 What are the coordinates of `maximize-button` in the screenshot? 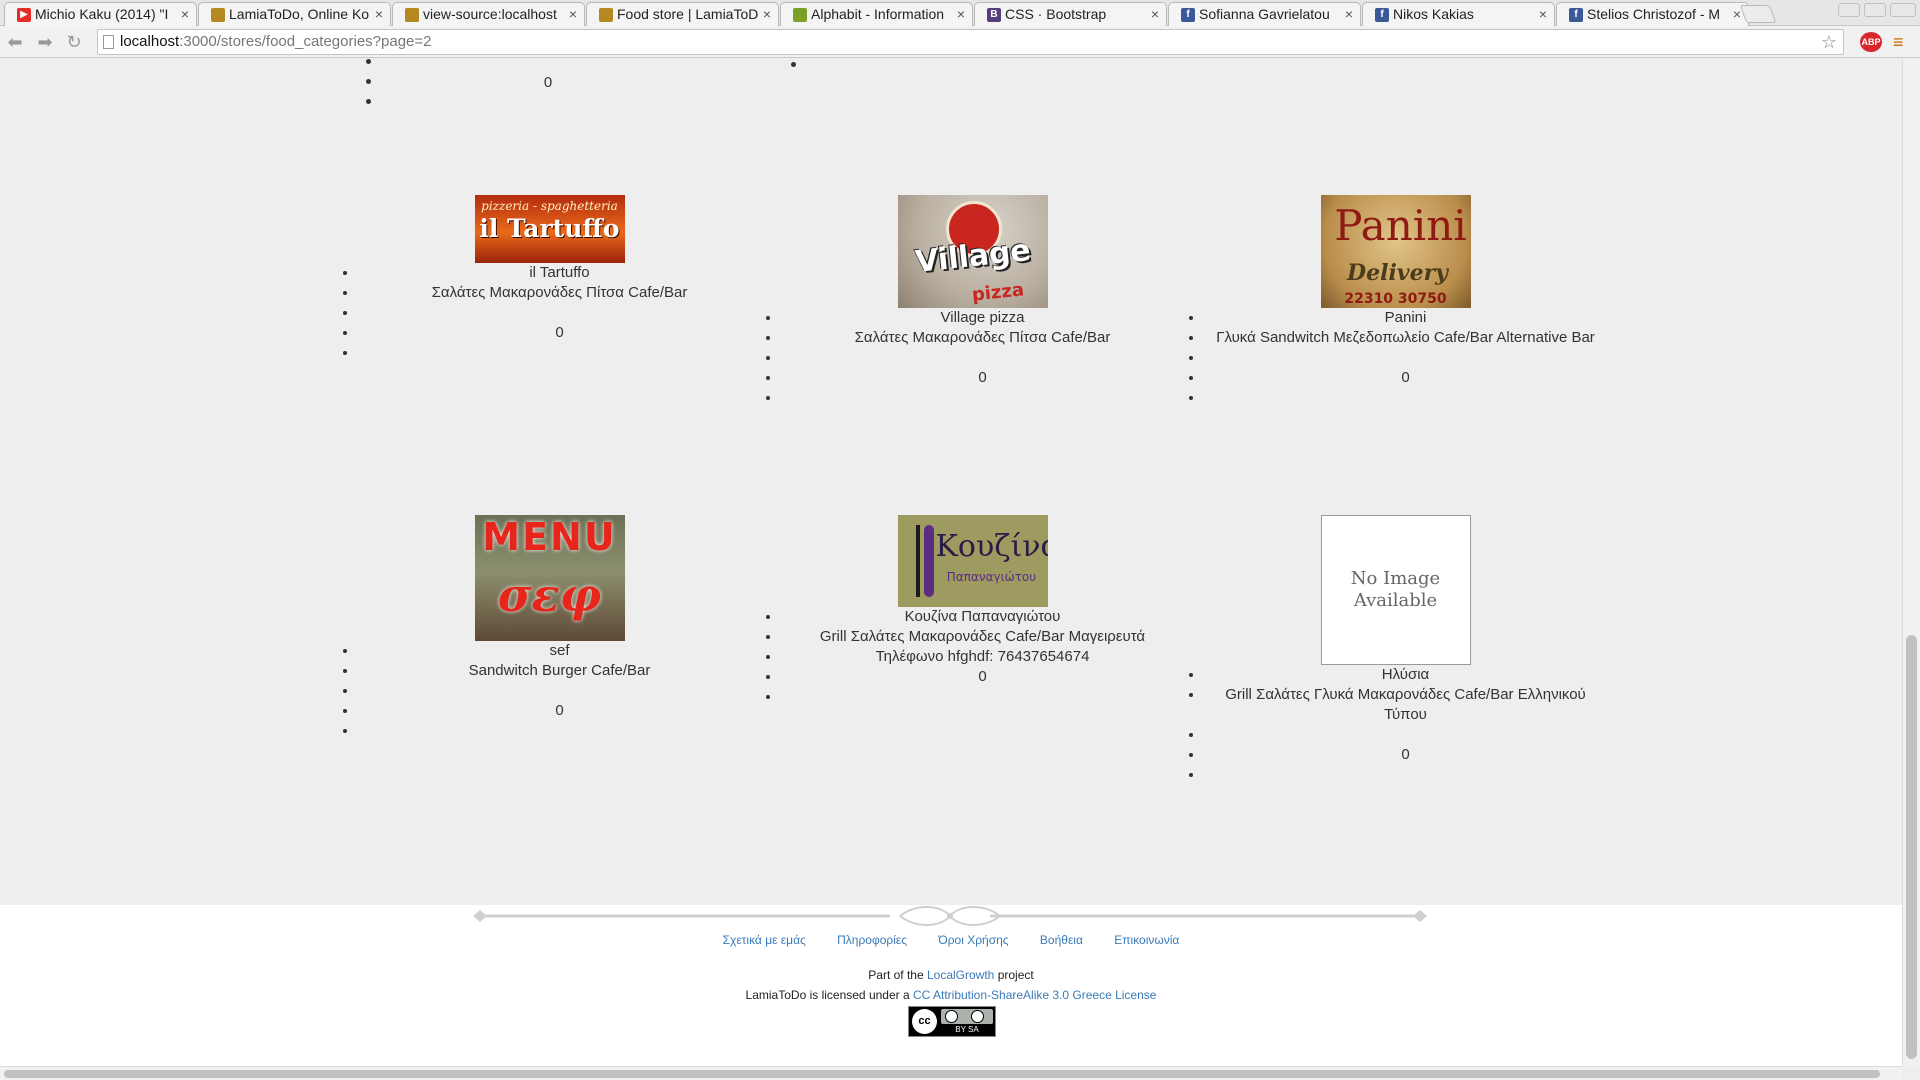 It's located at (1875, 10).